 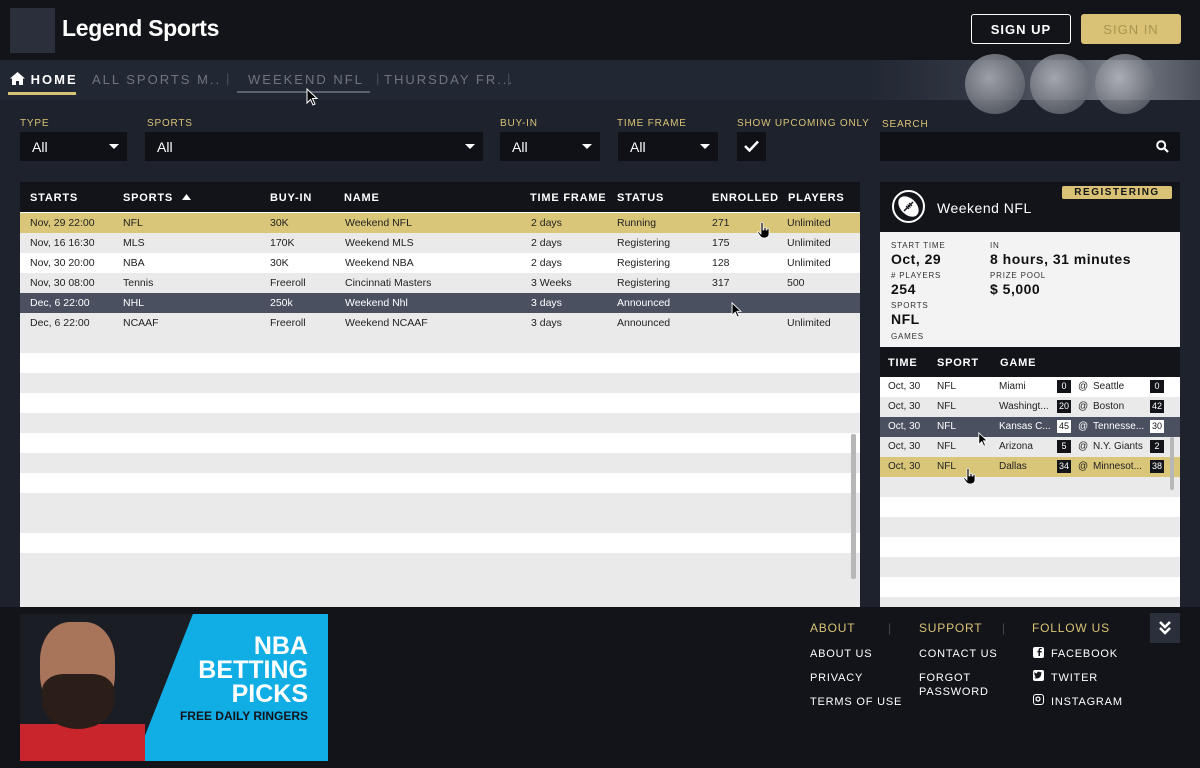 What do you see at coordinates (1038, 675) in the screenshot?
I see `twitter-icon` at bounding box center [1038, 675].